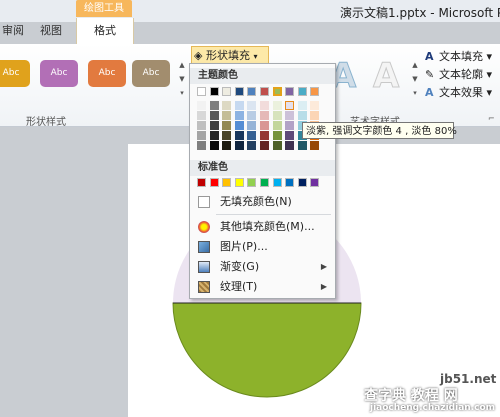 This screenshot has height=417, width=500. What do you see at coordinates (204, 267) in the screenshot?
I see `gradient-icon` at bounding box center [204, 267].